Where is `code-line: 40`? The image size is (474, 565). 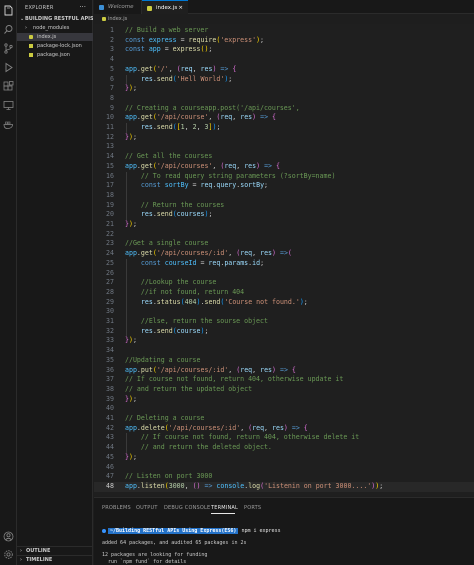 code-line: 40 is located at coordinates (284, 409).